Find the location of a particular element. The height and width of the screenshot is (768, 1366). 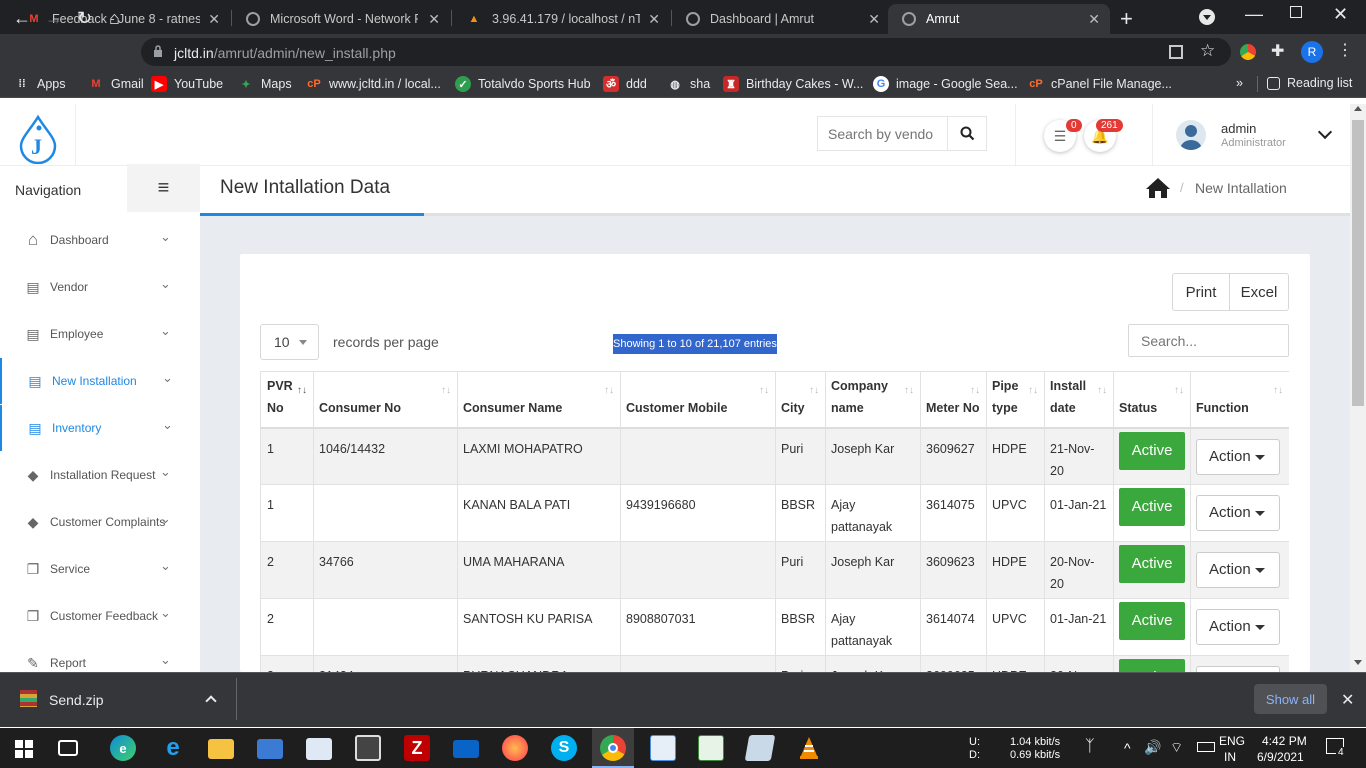

tab-5: Amrut ✕ is located at coordinates (999, 19).